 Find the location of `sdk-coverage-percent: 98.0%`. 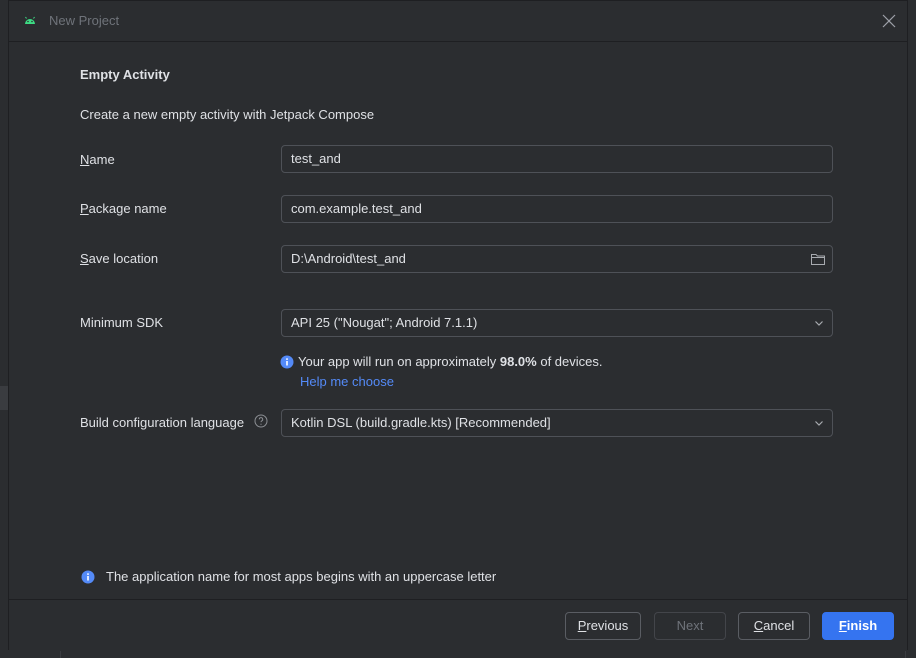

sdk-coverage-percent: 98.0% is located at coordinates (518, 361).